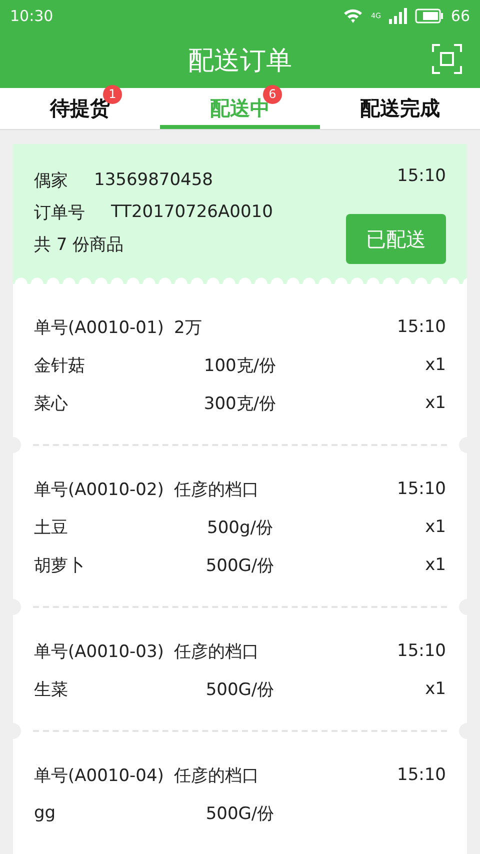  What do you see at coordinates (51, 181) in the screenshot?
I see `customer-name: 偶家` at bounding box center [51, 181].